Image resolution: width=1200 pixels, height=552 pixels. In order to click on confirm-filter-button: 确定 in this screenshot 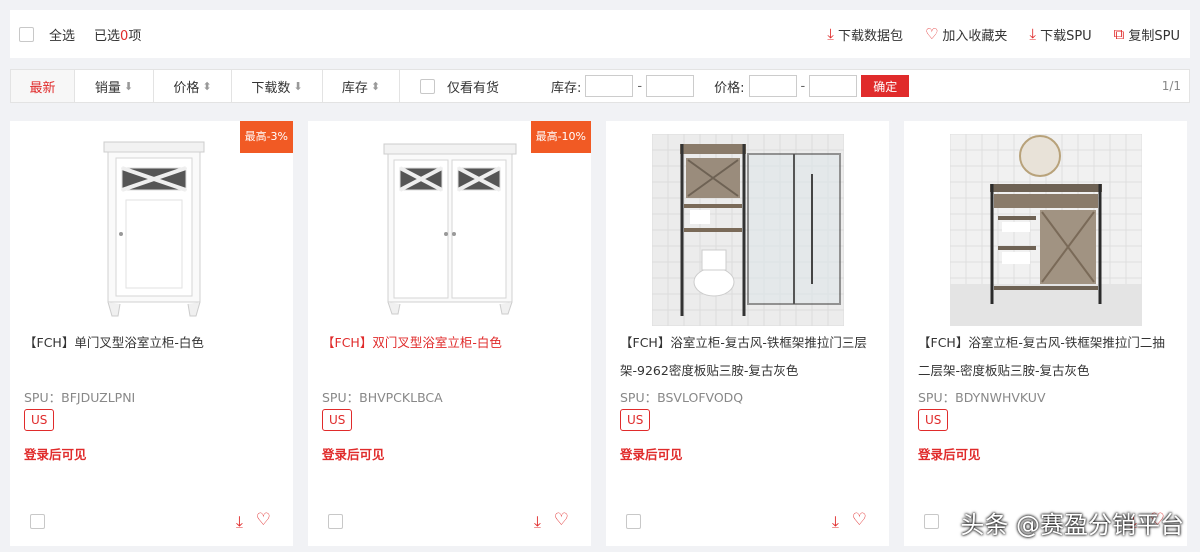, I will do `click(885, 86)`.